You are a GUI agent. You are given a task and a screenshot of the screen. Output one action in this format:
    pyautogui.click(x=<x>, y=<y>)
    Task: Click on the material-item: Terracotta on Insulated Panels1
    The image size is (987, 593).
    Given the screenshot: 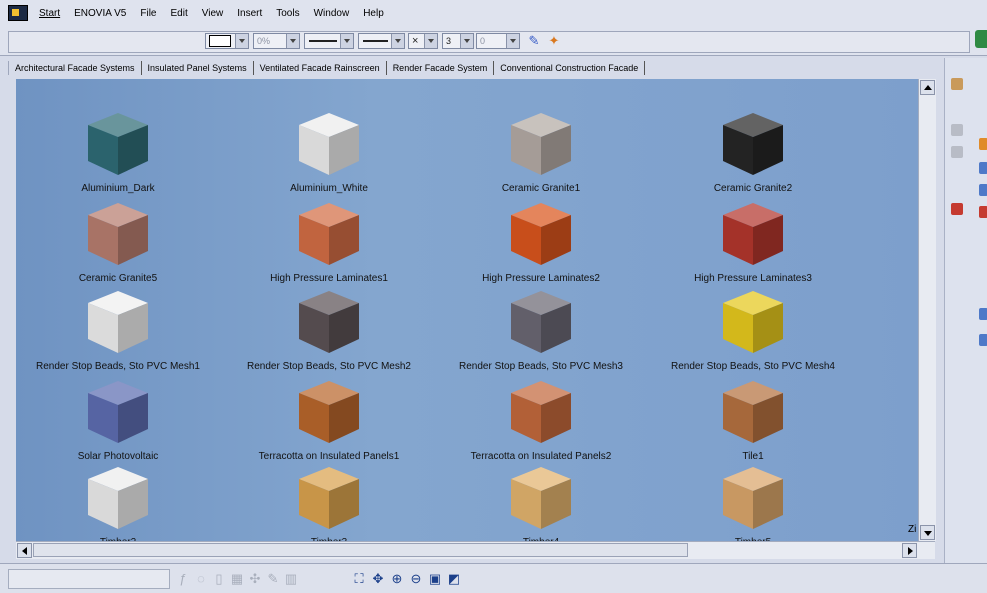 What is the action you would take?
    pyautogui.click(x=329, y=419)
    